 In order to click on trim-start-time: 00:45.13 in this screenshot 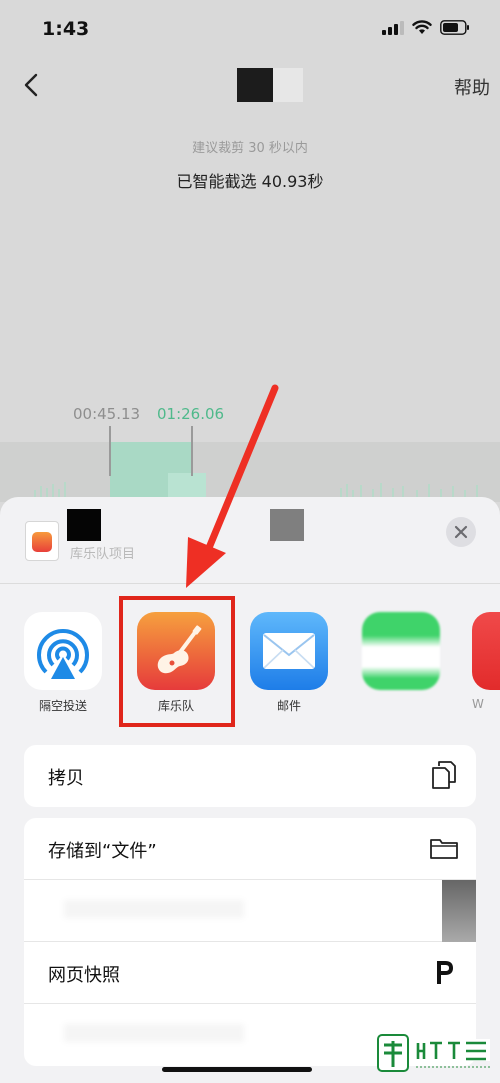, I will do `click(107, 414)`.